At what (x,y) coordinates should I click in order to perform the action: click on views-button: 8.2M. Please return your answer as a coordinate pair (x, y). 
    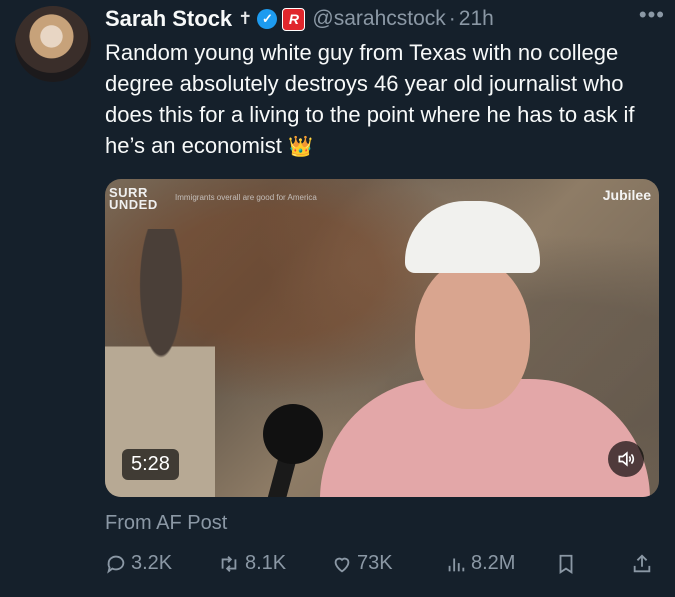
    Looking at the image, I should click on (480, 563).